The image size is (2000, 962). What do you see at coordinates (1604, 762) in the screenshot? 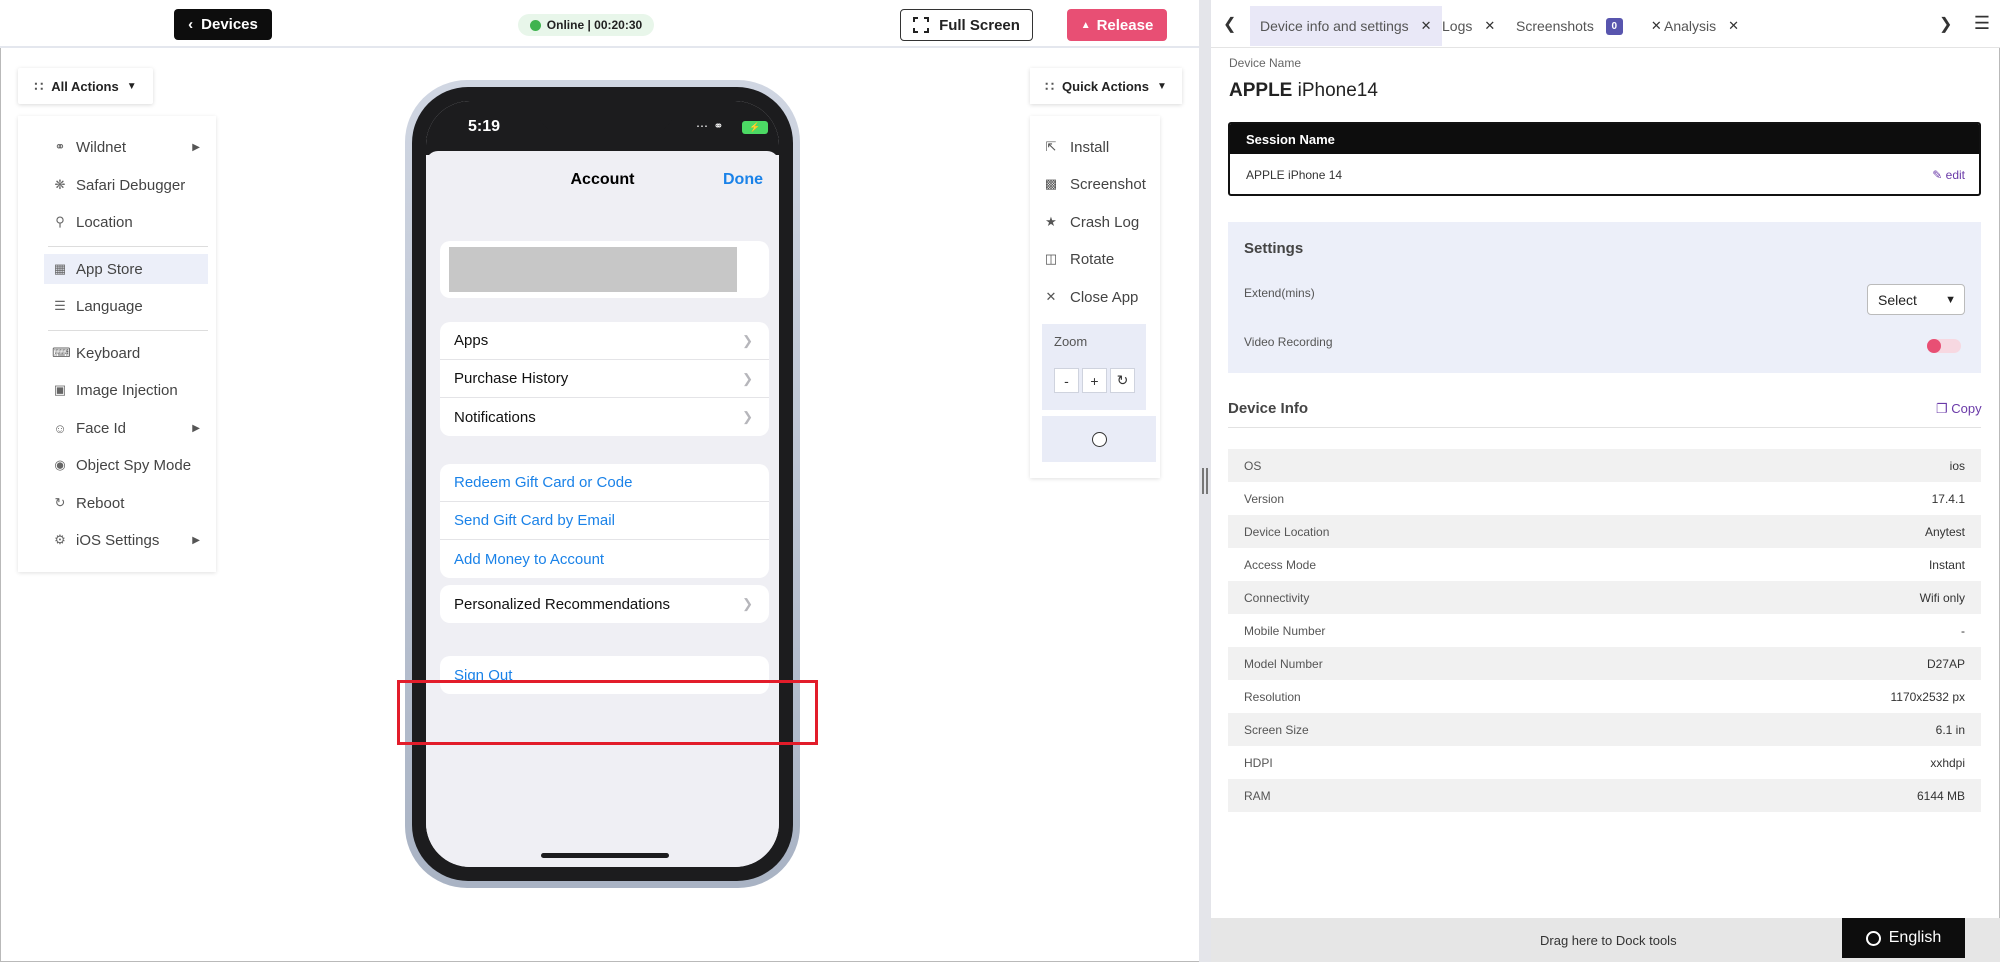
I see `table-row: HDPI xxhdpi` at bounding box center [1604, 762].